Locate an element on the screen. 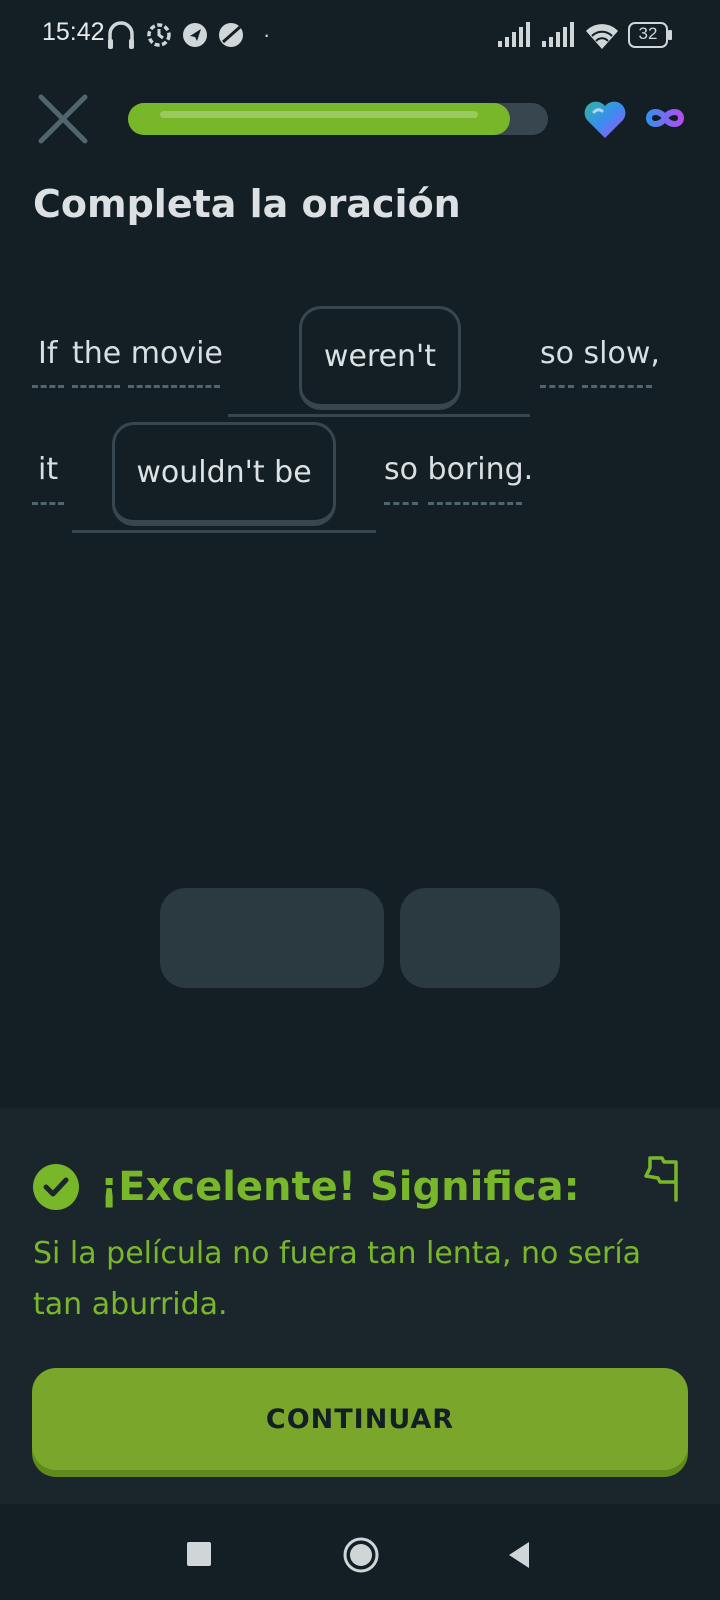  exercise-title: Completa la oración is located at coordinates (247, 204).